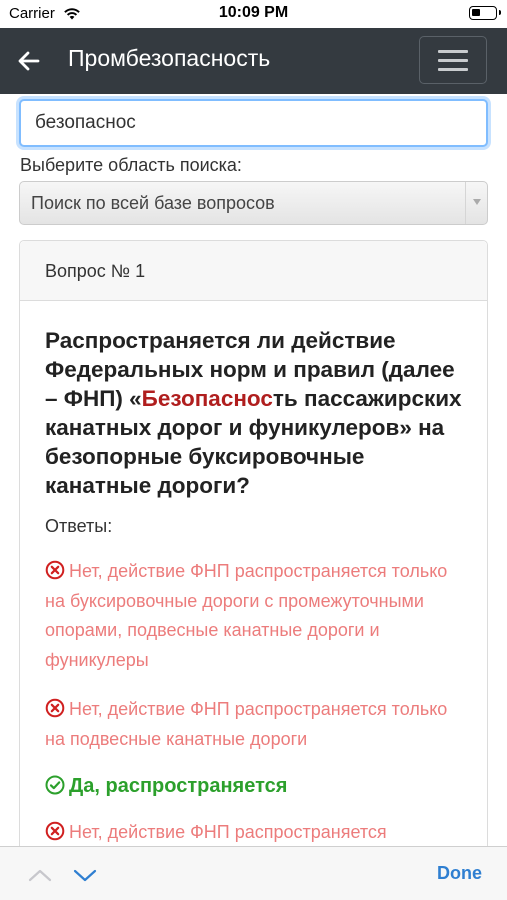 The width and height of the screenshot is (507, 900). I want to click on hamburger-menu-icon, so click(453, 51).